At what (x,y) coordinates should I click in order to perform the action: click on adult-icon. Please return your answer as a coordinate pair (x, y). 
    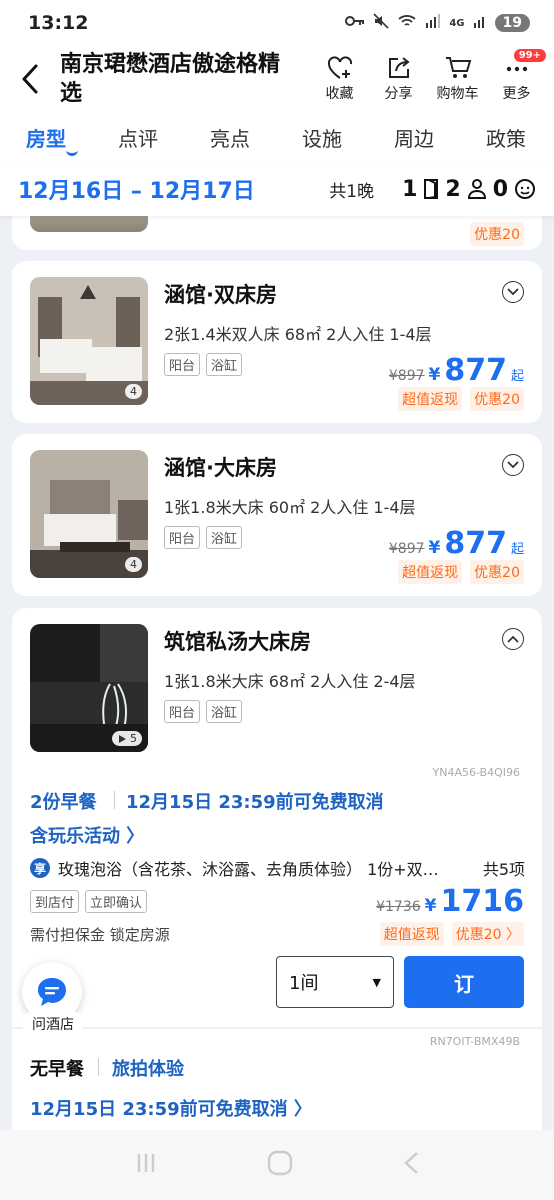
    Looking at the image, I should click on (476, 189).